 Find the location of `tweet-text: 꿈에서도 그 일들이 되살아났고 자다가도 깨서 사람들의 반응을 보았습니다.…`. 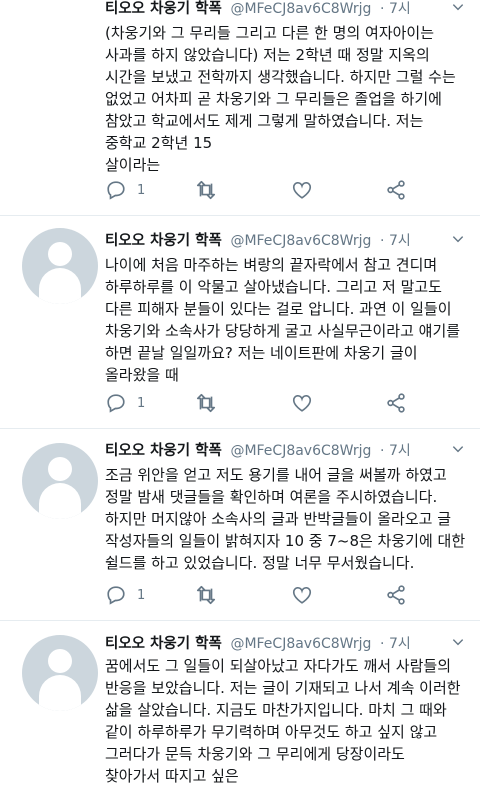

tweet-text: 꿈에서도 그 일들이 되살아났고 자다가도 깨서 사람들의 반응을 보았습니다.… is located at coordinates (283, 721).